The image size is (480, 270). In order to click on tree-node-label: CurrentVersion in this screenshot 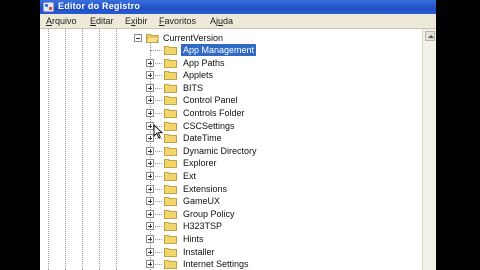, I will do `click(193, 38)`.